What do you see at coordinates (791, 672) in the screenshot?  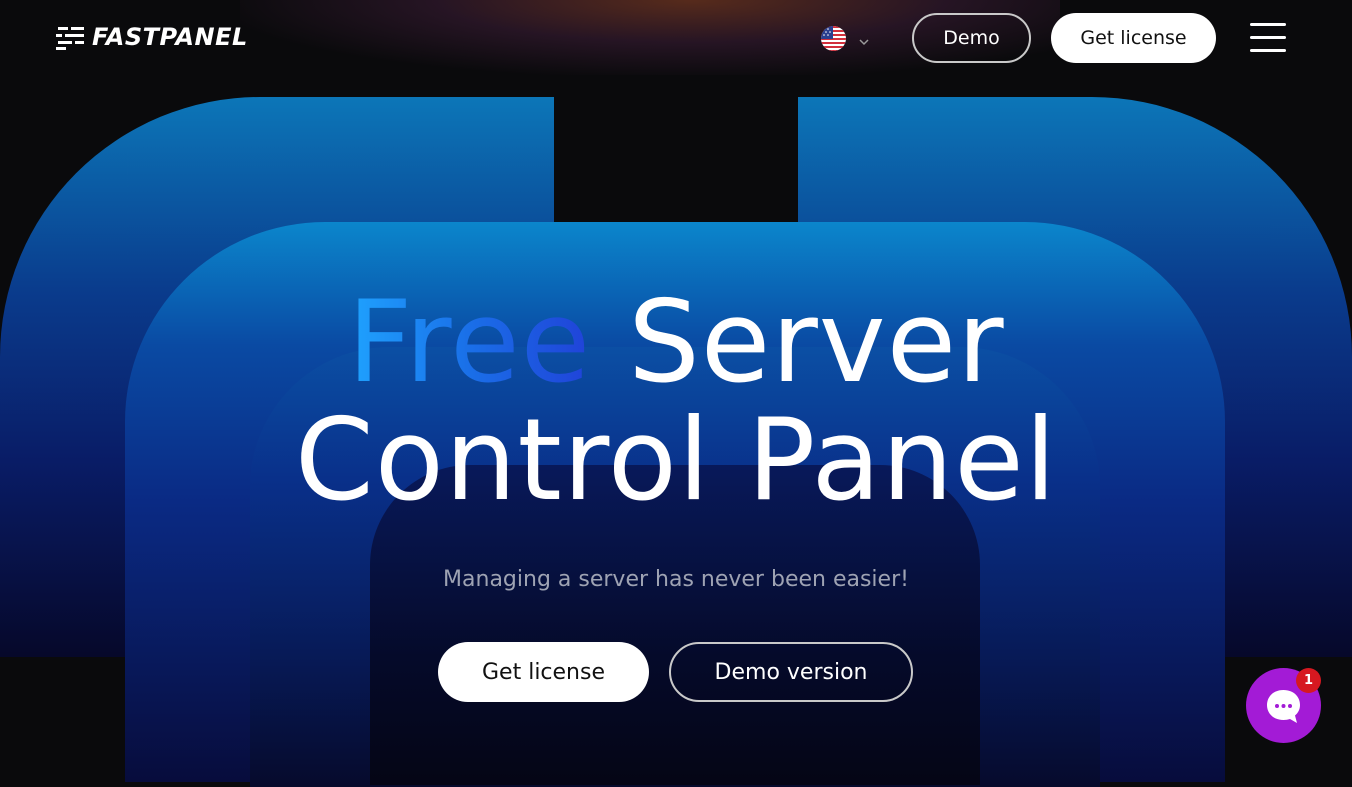 I see `hero-demo-version-button: Demo version` at bounding box center [791, 672].